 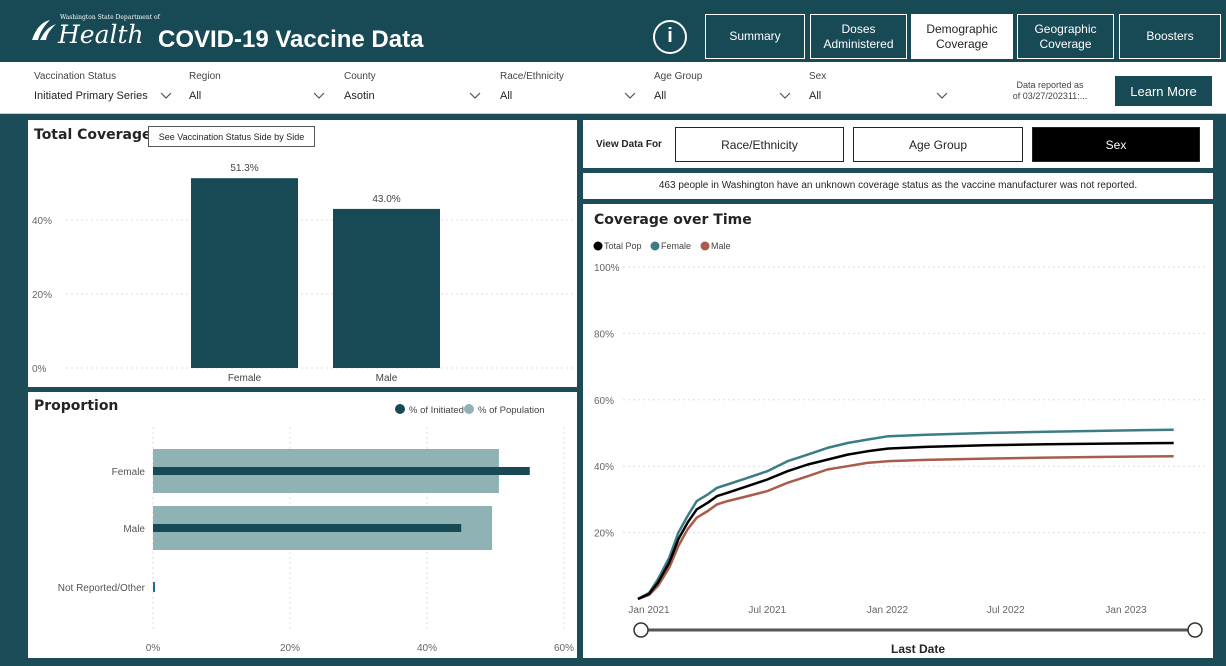 What do you see at coordinates (564, 648) in the screenshot?
I see `x-tick-label: 60%` at bounding box center [564, 648].